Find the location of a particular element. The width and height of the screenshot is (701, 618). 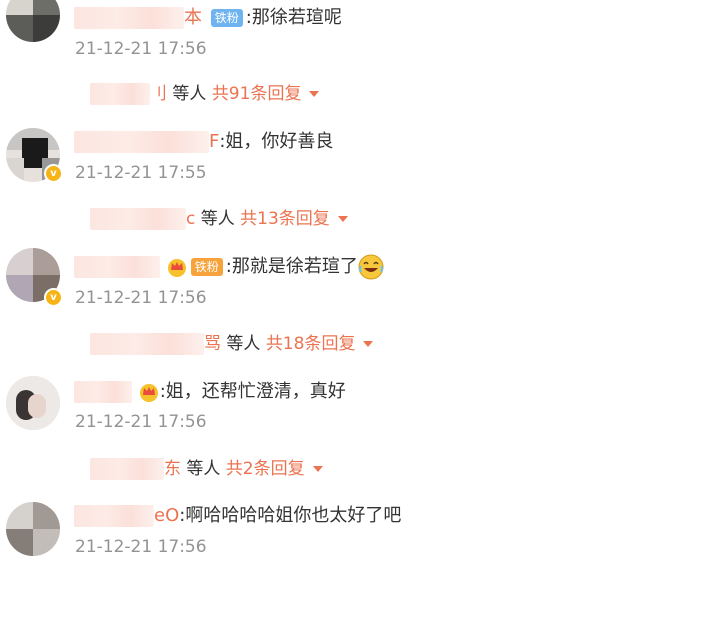

username: 本 is located at coordinates (138, 18).